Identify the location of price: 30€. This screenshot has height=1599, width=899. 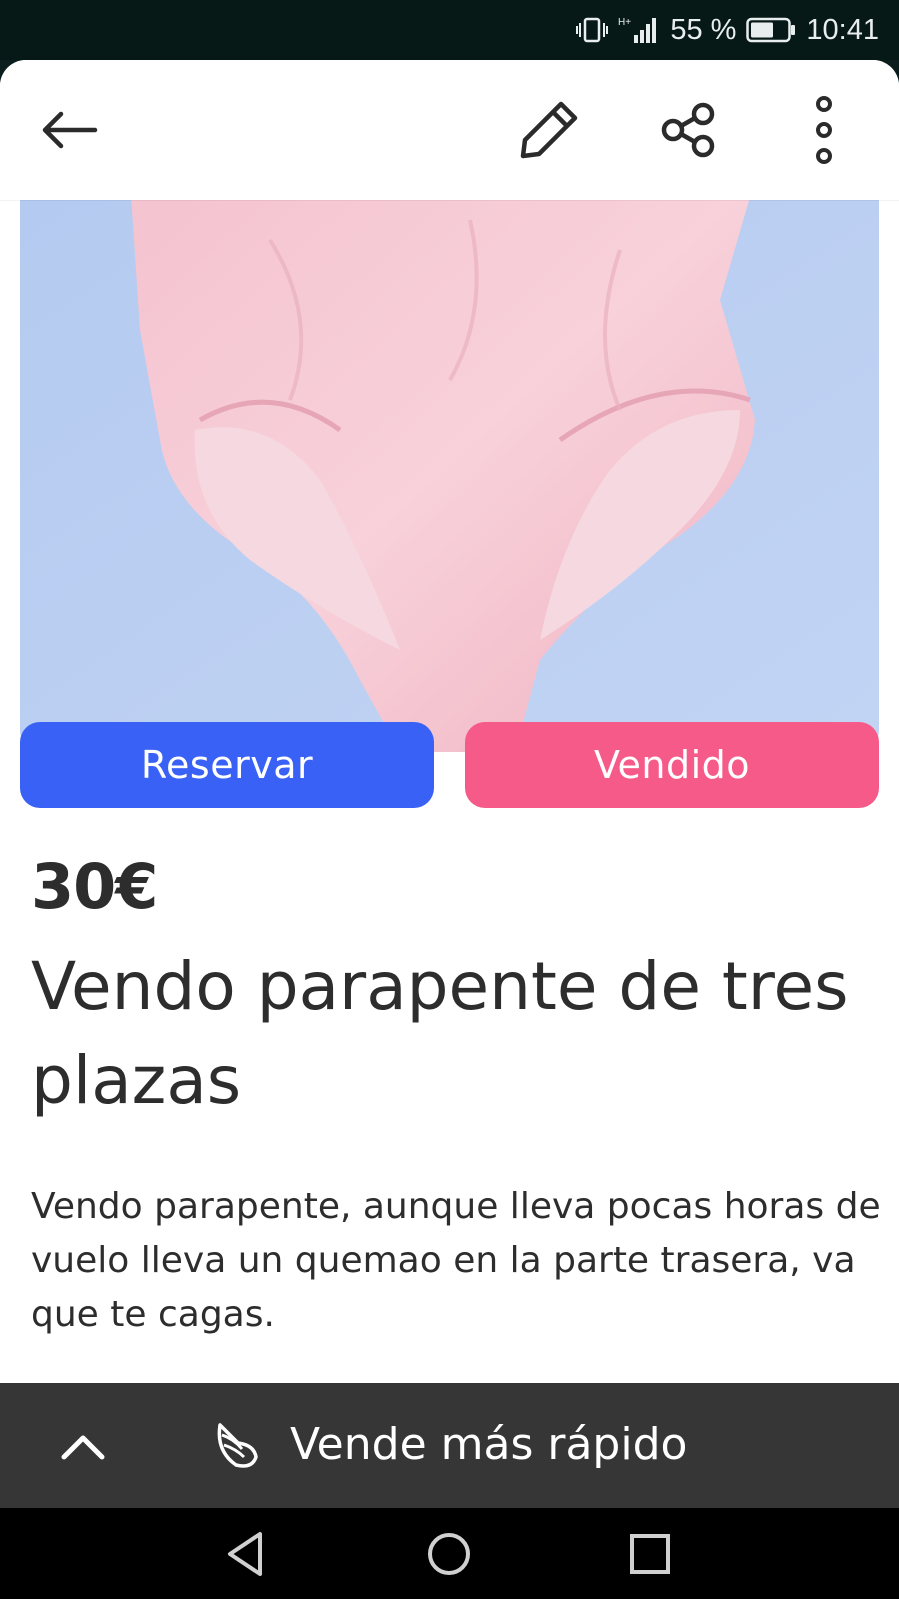
(94, 886).